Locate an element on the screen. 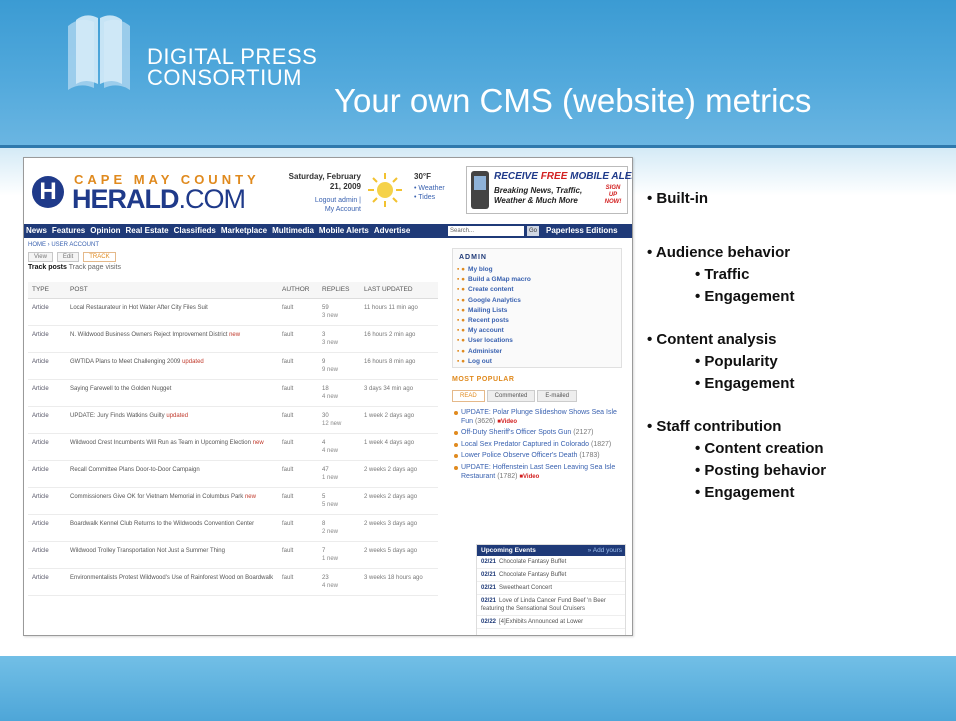  col-type: TYPE is located at coordinates (47, 290).